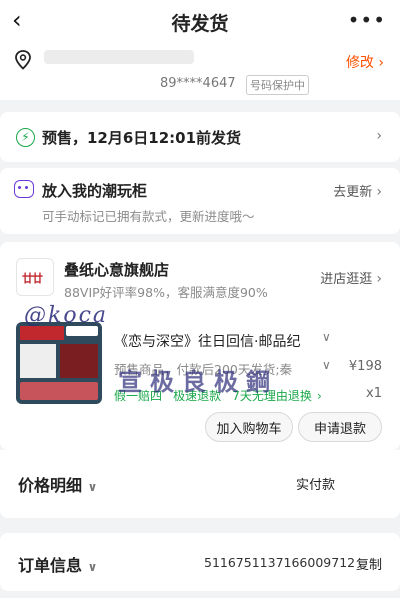 Image resolution: width=400 pixels, height=598 pixels. What do you see at coordinates (66, 315) in the screenshot?
I see `watermark-handle: @koca` at bounding box center [66, 315].